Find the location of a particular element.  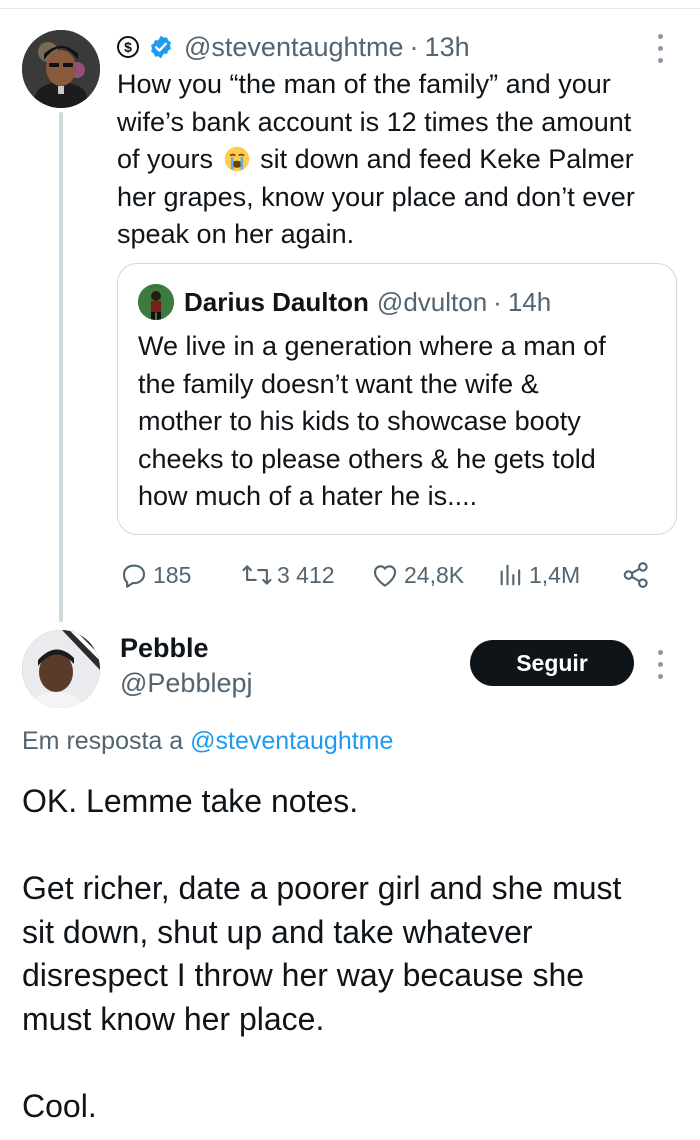

tweet-text-line: of yours sit down and feed Keke Palmer is located at coordinates (375, 159).